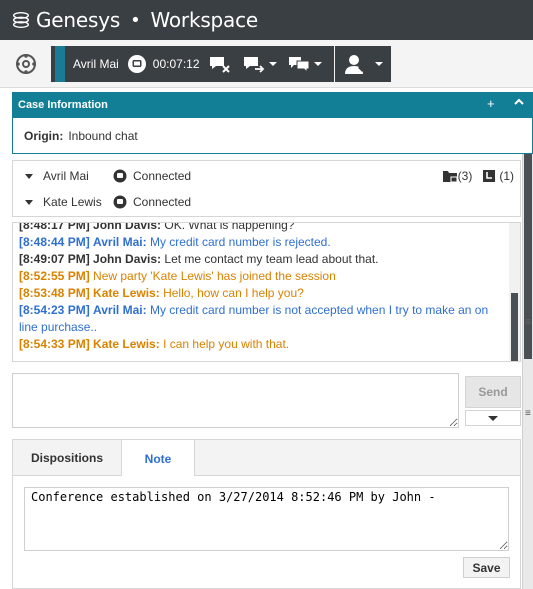 The height and width of the screenshot is (589, 533). I want to click on tab-note: Note, so click(158, 458).